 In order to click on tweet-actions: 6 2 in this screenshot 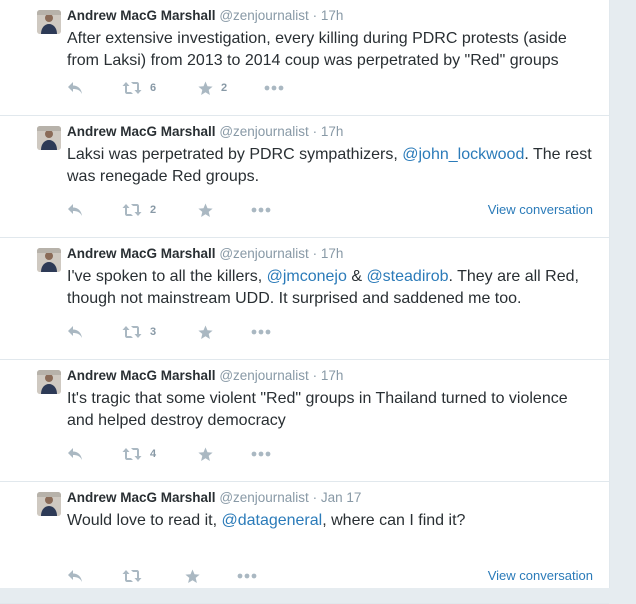, I will do `click(332, 88)`.